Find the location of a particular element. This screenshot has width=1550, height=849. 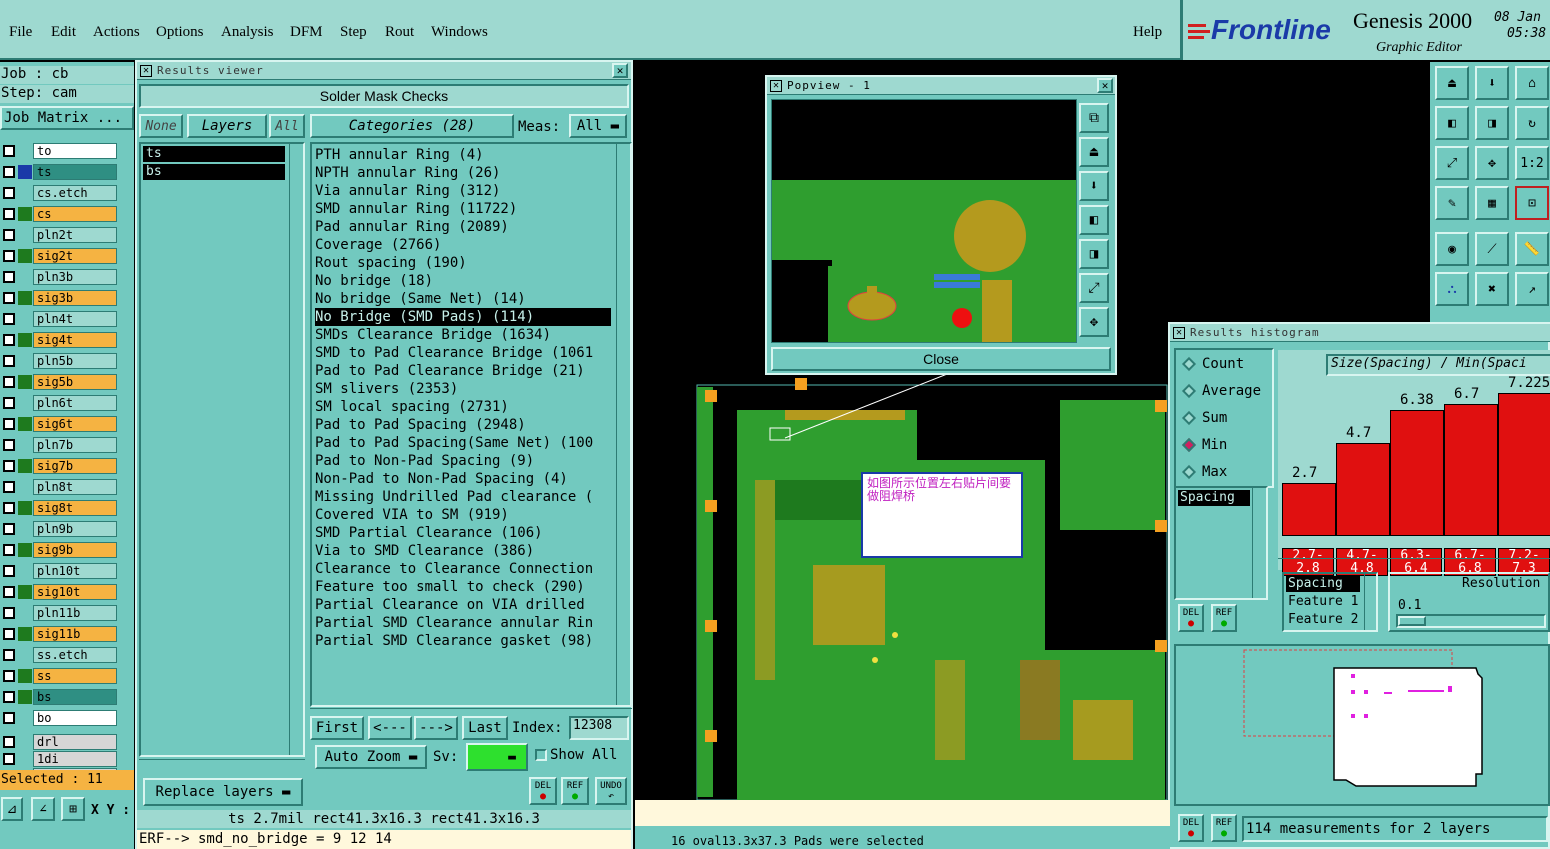

overview-ref-button: REF ● is located at coordinates (1224, 828).